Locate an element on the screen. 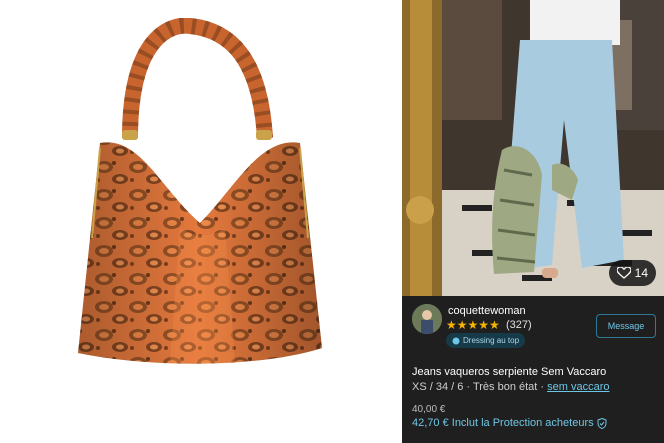 Image resolution: width=664 pixels, height=443 pixels. item-price: 40,00 € is located at coordinates (429, 409).